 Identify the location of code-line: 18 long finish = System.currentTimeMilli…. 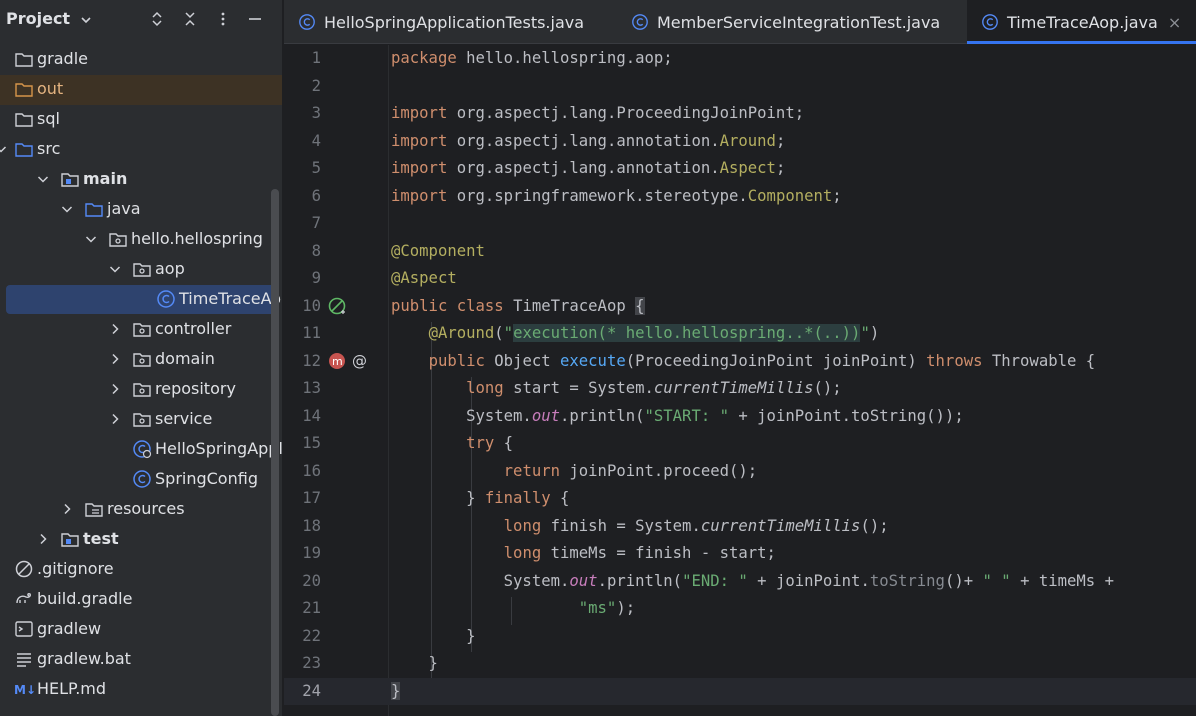
(740, 527).